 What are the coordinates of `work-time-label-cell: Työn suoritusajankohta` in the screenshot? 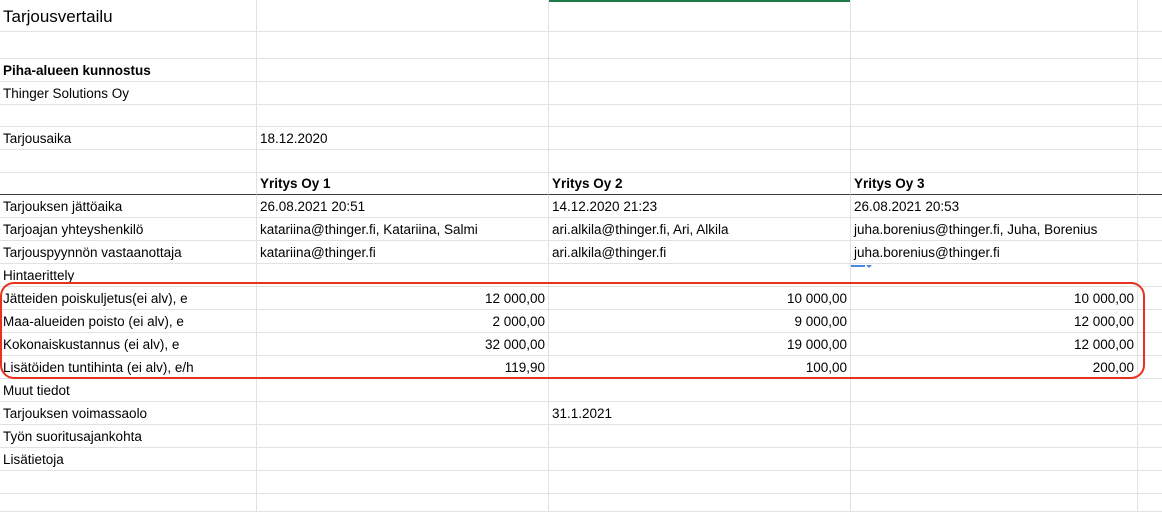 It's located at (128, 436).